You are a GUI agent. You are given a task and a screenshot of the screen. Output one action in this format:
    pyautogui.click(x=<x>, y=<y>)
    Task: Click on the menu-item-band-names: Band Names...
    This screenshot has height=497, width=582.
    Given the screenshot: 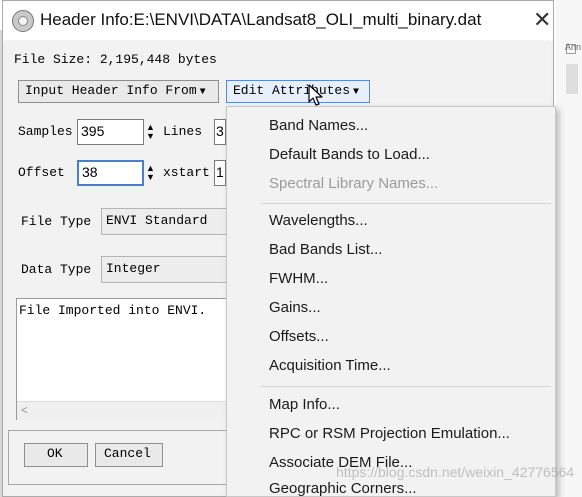 What is the action you would take?
    pyautogui.click(x=318, y=125)
    